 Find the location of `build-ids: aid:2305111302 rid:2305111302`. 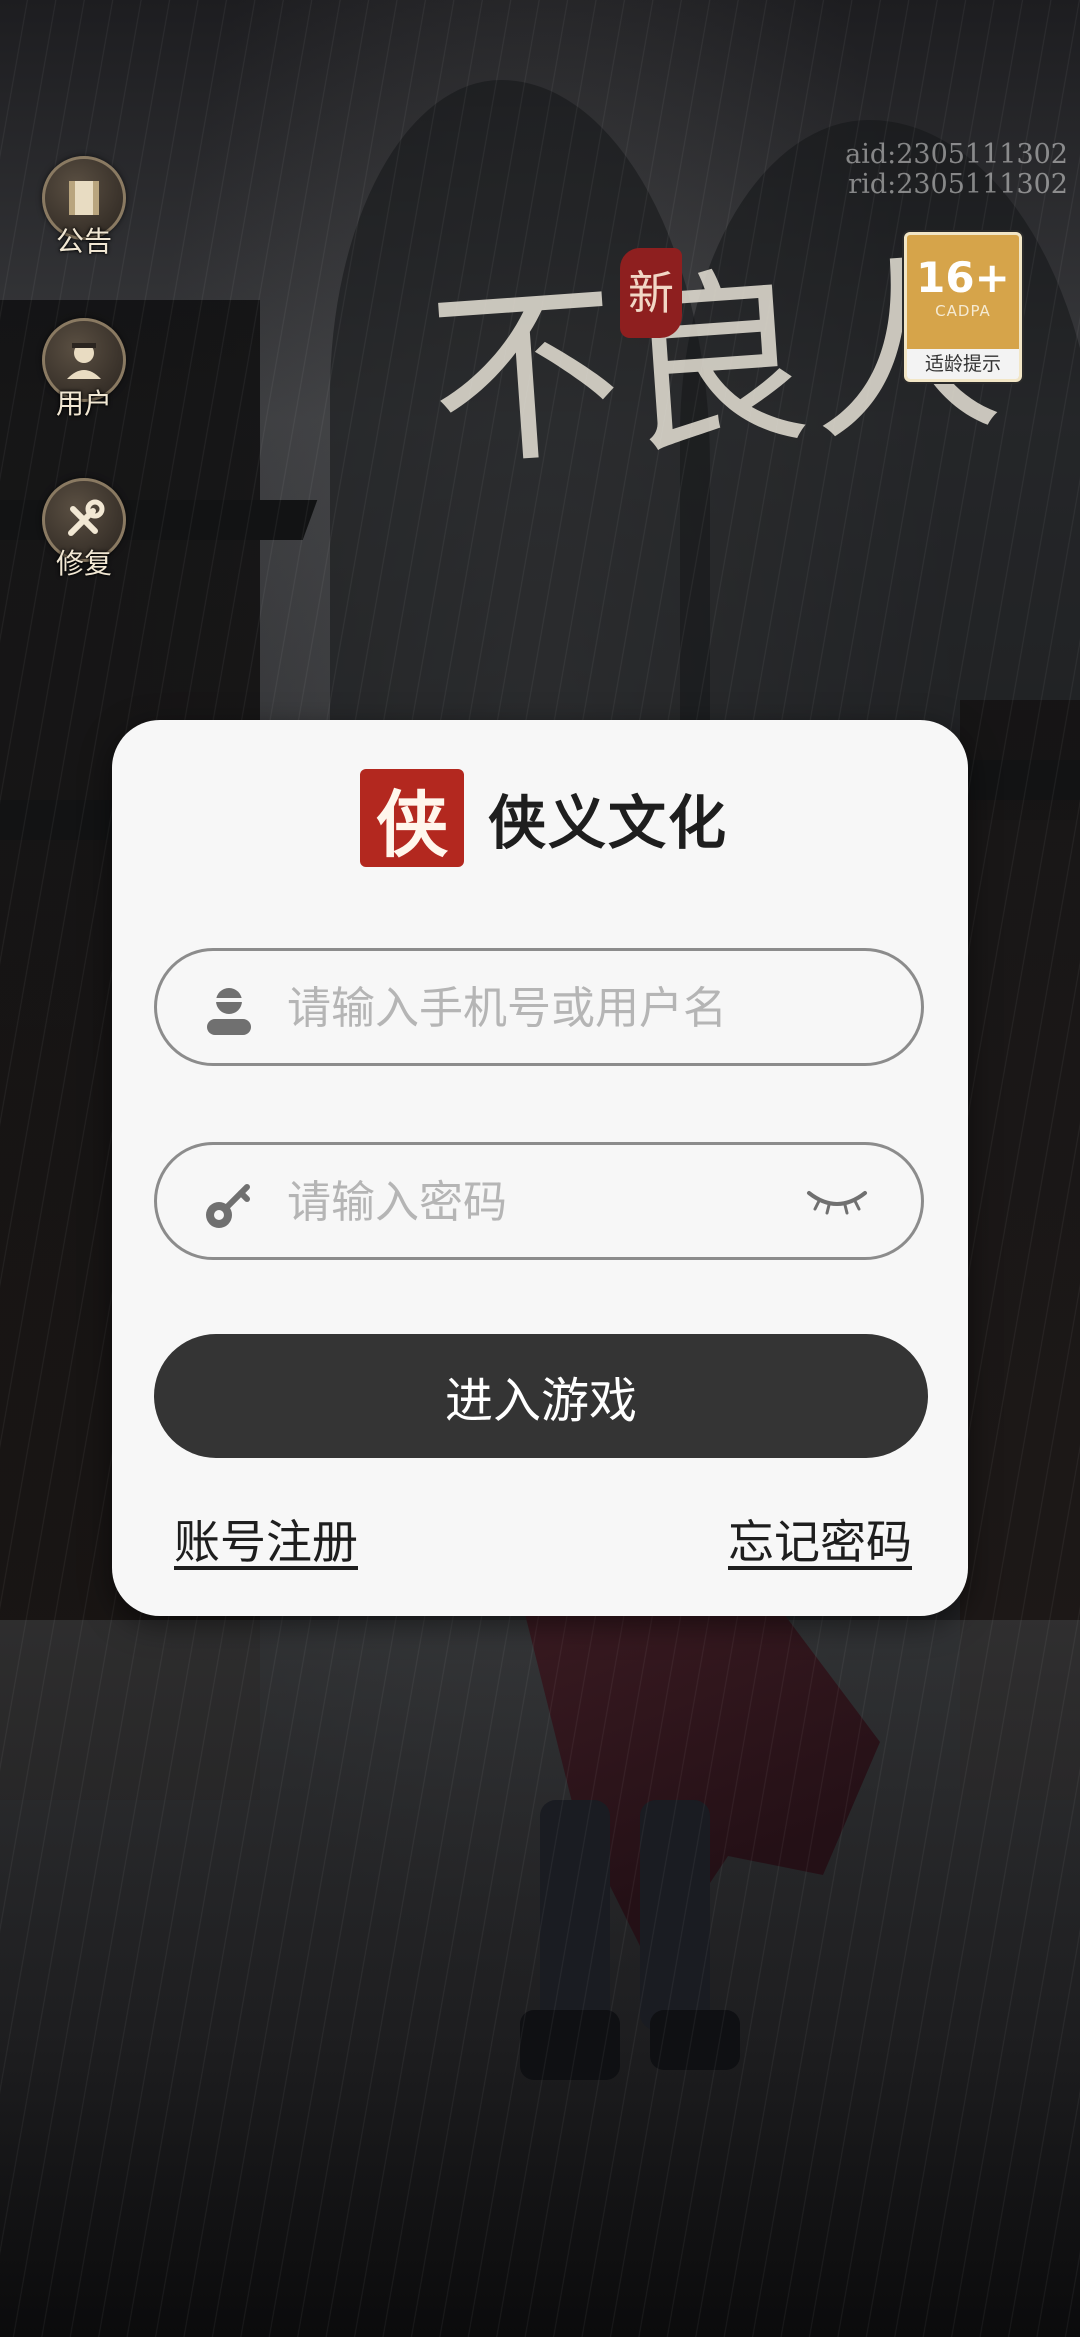

build-ids: aid:2305111302 rid:2305111302 is located at coordinates (956, 170).